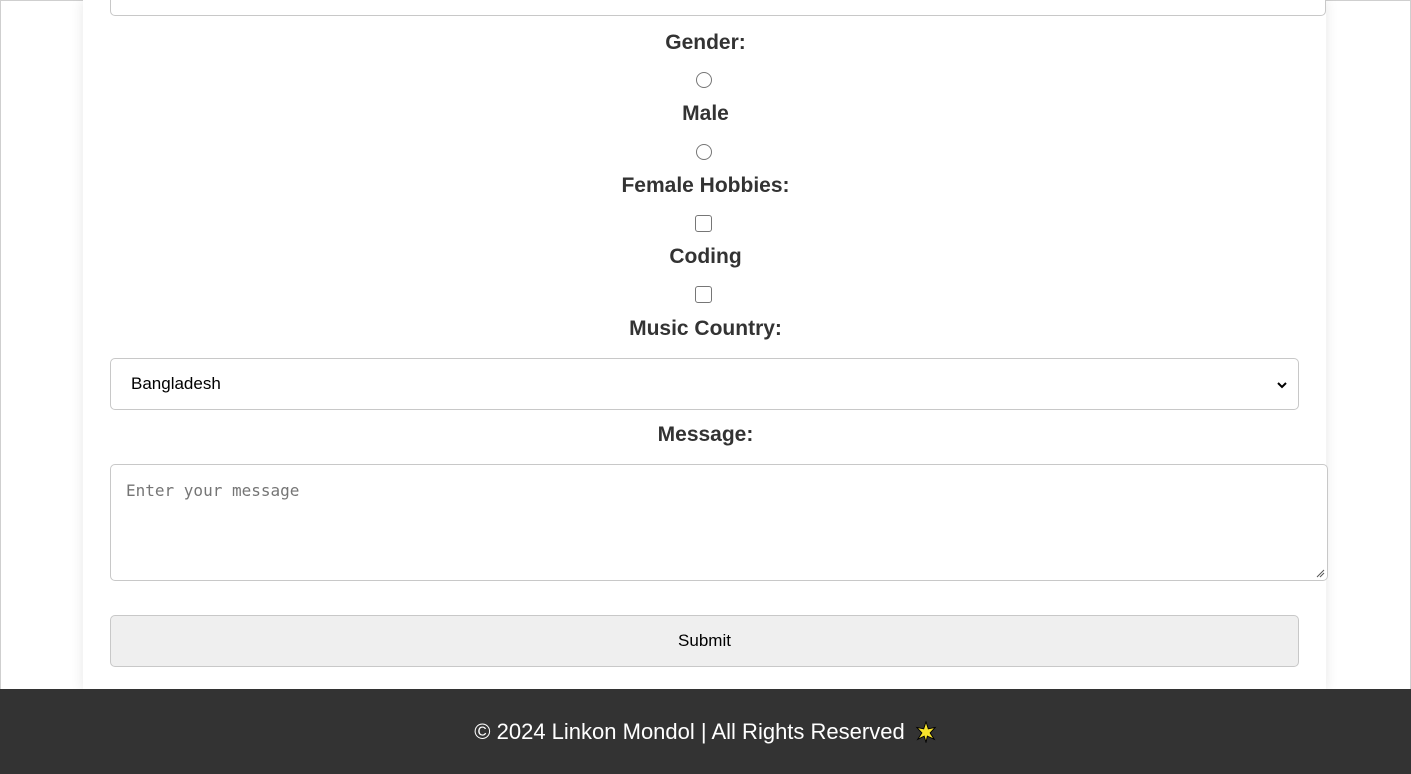 Image resolution: width=1411 pixels, height=774 pixels. I want to click on music-country-label: Music Country:, so click(705, 328).